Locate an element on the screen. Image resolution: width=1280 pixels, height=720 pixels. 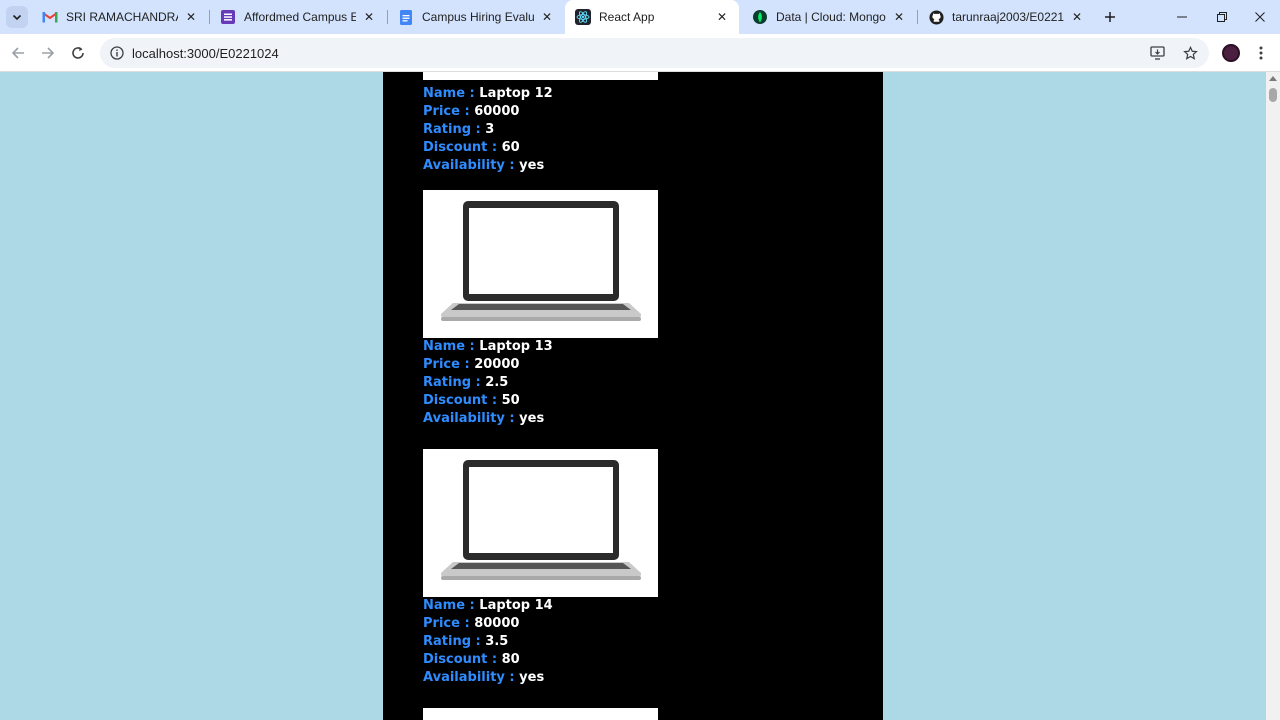
product-discount: 50 is located at coordinates (510, 400).